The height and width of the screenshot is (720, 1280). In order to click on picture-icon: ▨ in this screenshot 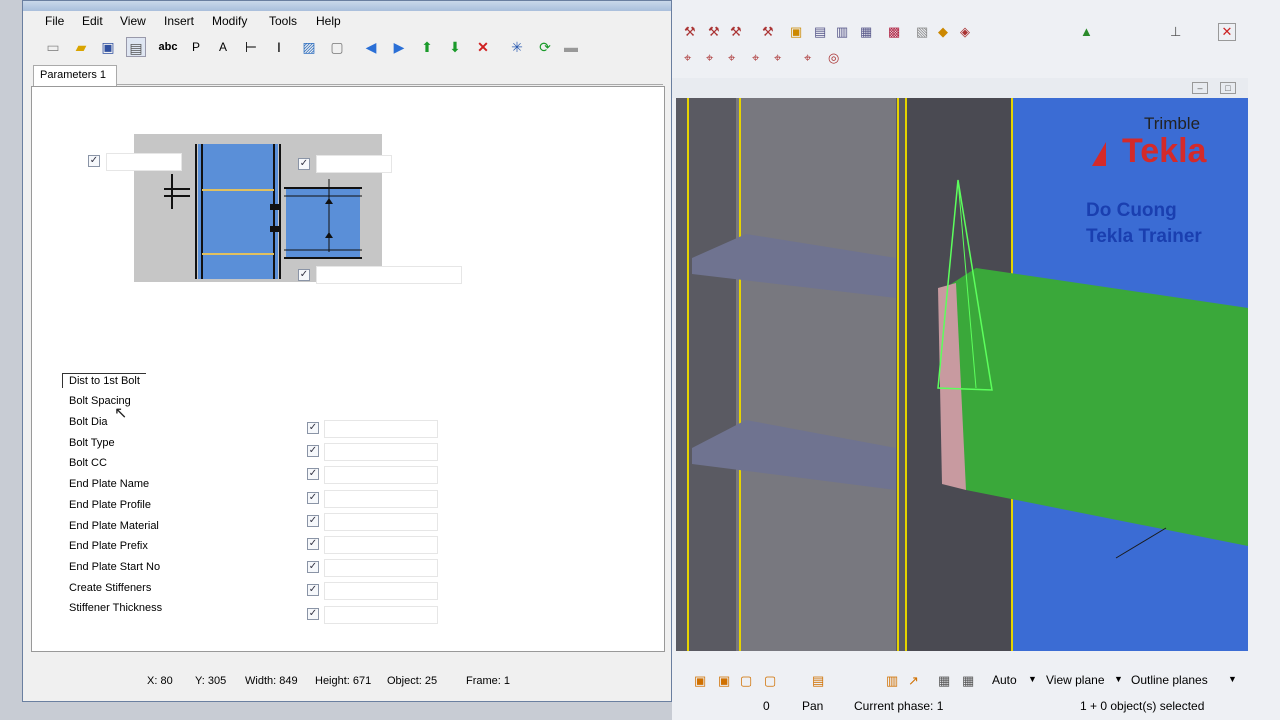, I will do `click(309, 47)`.